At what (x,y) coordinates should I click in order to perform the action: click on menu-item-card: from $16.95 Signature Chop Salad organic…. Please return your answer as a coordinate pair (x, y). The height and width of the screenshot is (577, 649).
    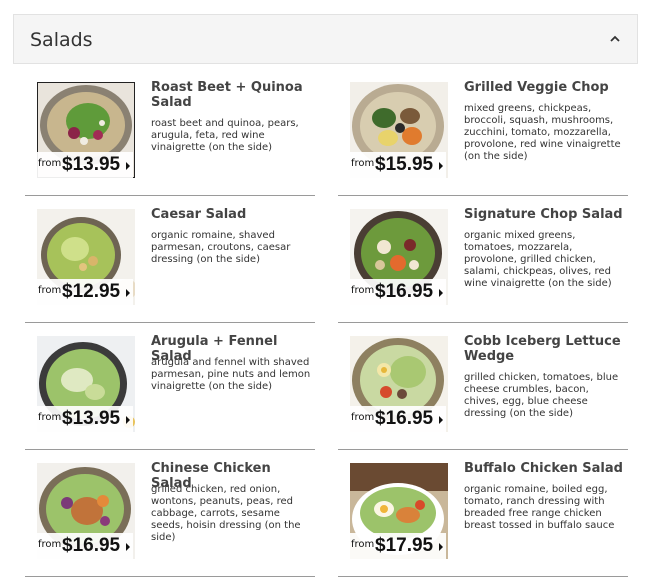
    Looking at the image, I should click on (483, 260).